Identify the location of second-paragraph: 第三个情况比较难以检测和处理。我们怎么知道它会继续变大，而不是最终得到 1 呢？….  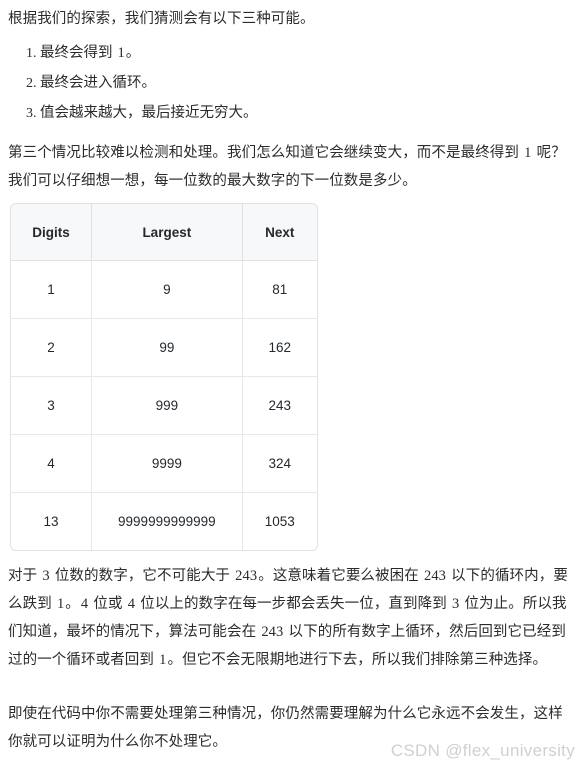
(289, 167).